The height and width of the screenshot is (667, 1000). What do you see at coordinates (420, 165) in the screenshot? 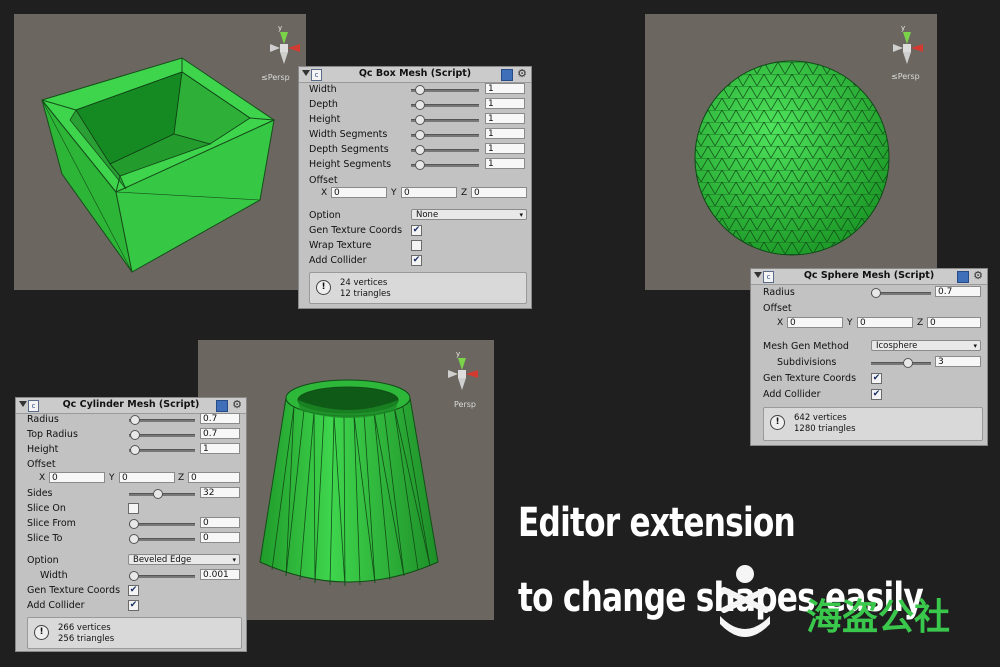
I see `height-segments-slider-knob` at bounding box center [420, 165].